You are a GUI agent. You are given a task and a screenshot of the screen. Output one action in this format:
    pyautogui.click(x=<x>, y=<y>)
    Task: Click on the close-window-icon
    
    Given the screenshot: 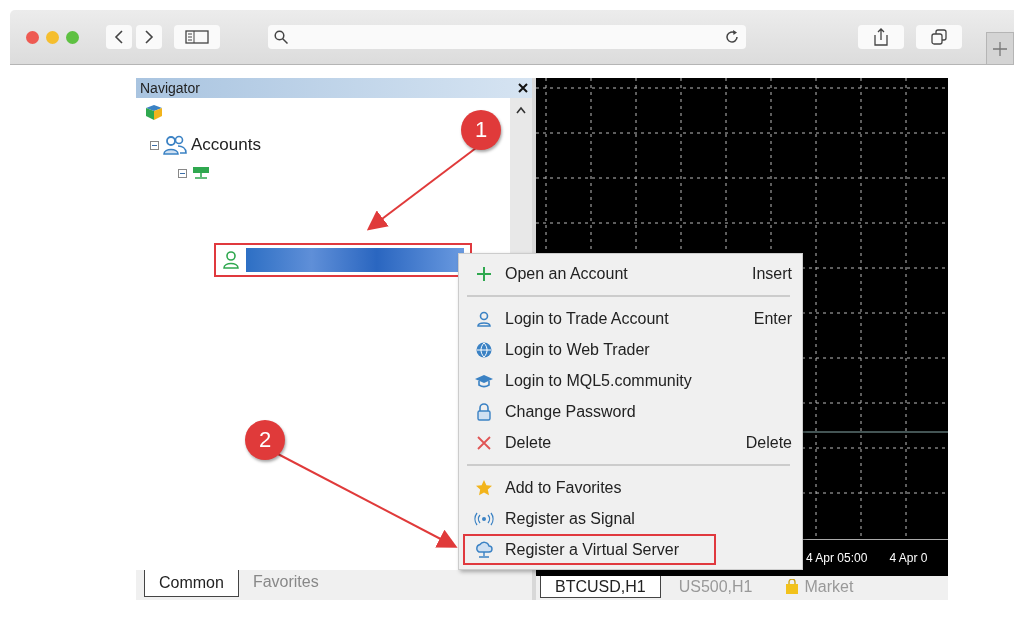 What is the action you would take?
    pyautogui.click(x=32, y=37)
    